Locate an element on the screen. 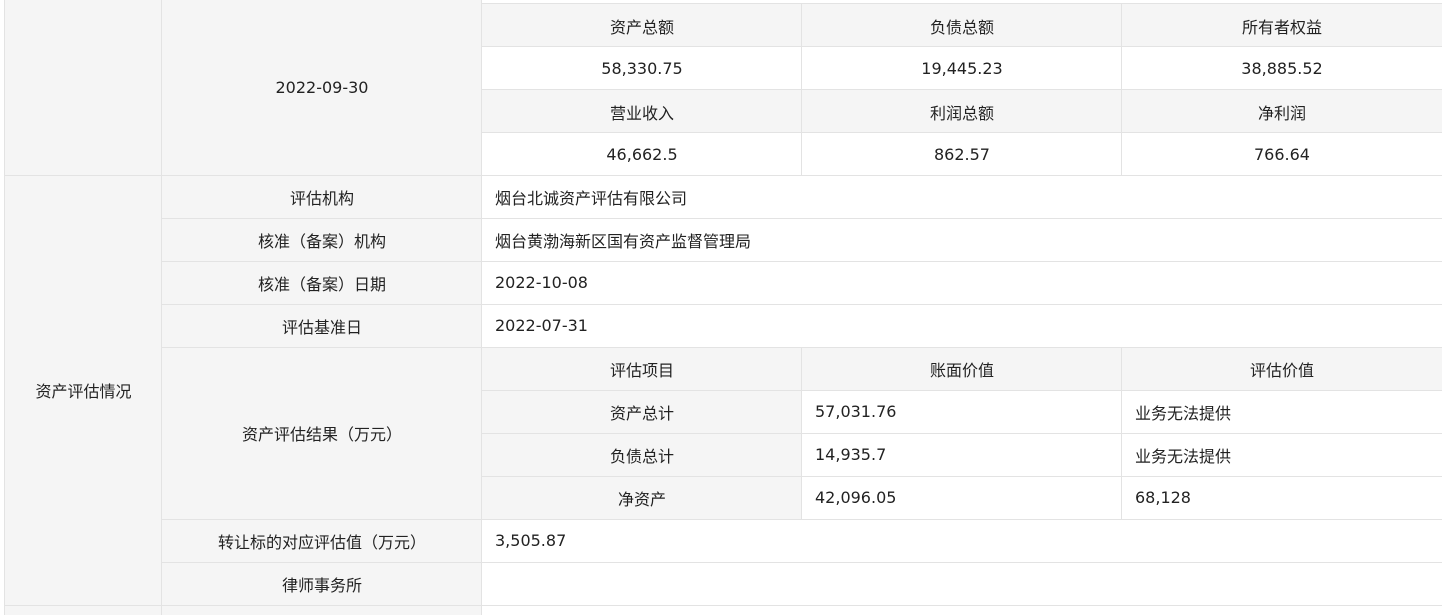 The height and width of the screenshot is (615, 1442). approval-org-label: 核准（备案）机构 is located at coordinates (322, 239).